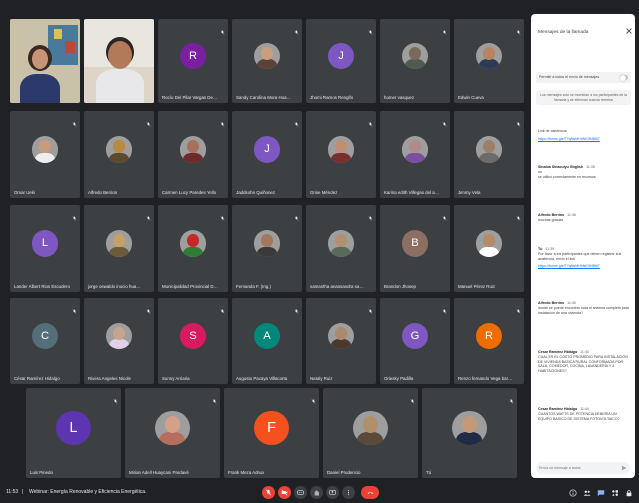 The height and width of the screenshot is (503, 639). Describe the element at coordinates (316, 492) in the screenshot. I see `raise-hand-button` at that location.